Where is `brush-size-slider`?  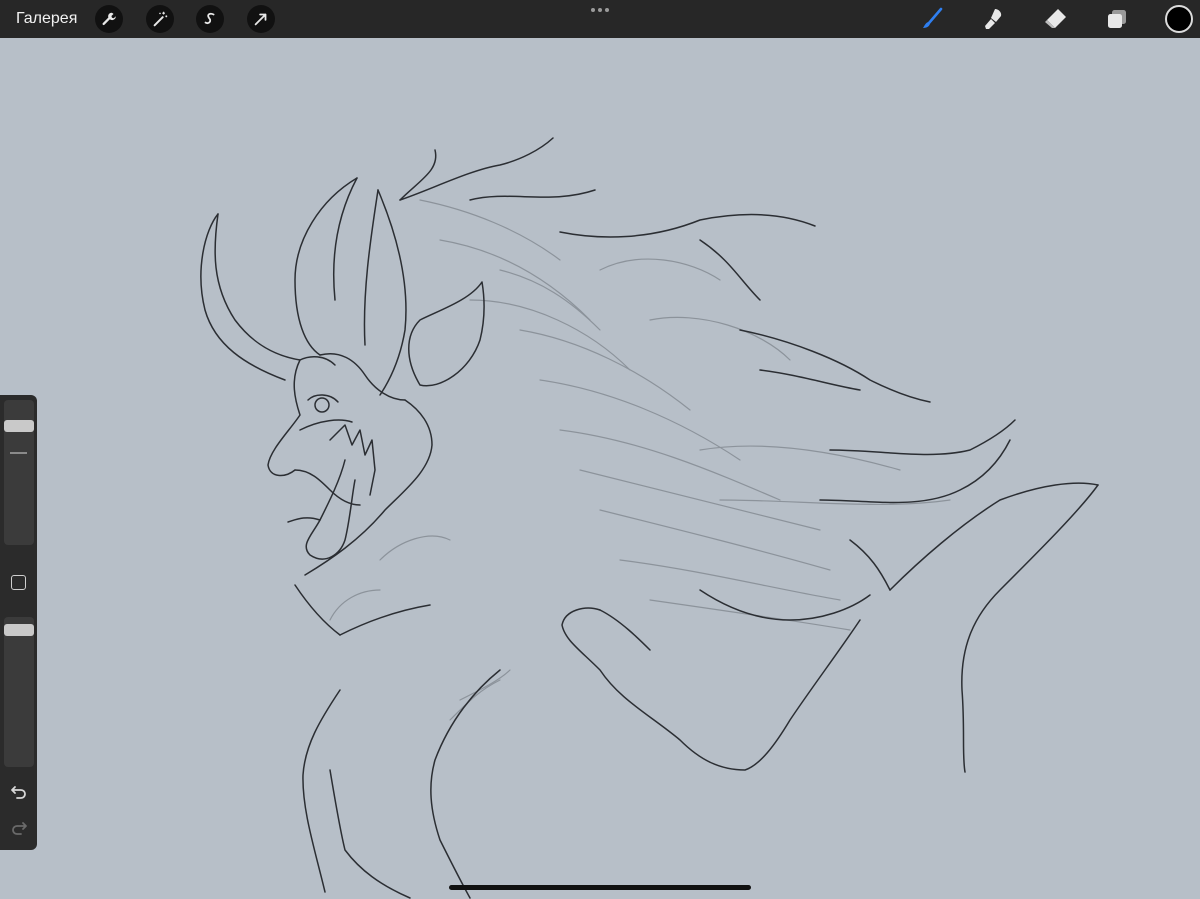
brush-size-slider is located at coordinates (19, 472).